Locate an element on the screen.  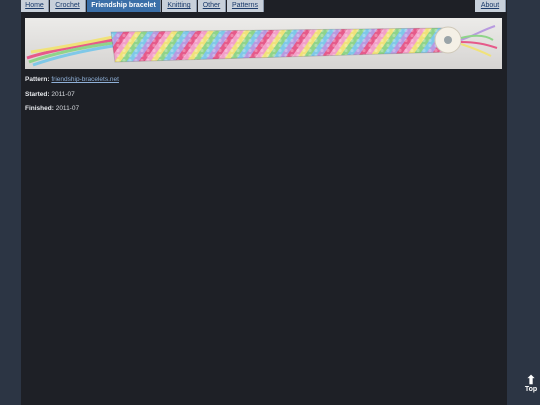
started-label: Started: is located at coordinates (37, 94).